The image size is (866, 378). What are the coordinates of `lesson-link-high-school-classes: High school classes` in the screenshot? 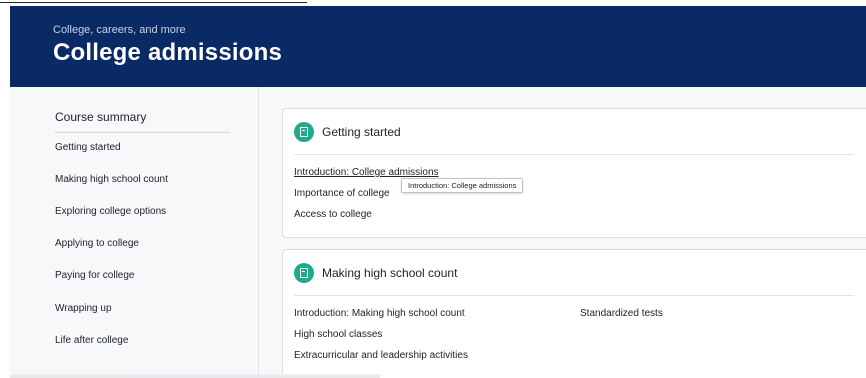 It's located at (338, 334).